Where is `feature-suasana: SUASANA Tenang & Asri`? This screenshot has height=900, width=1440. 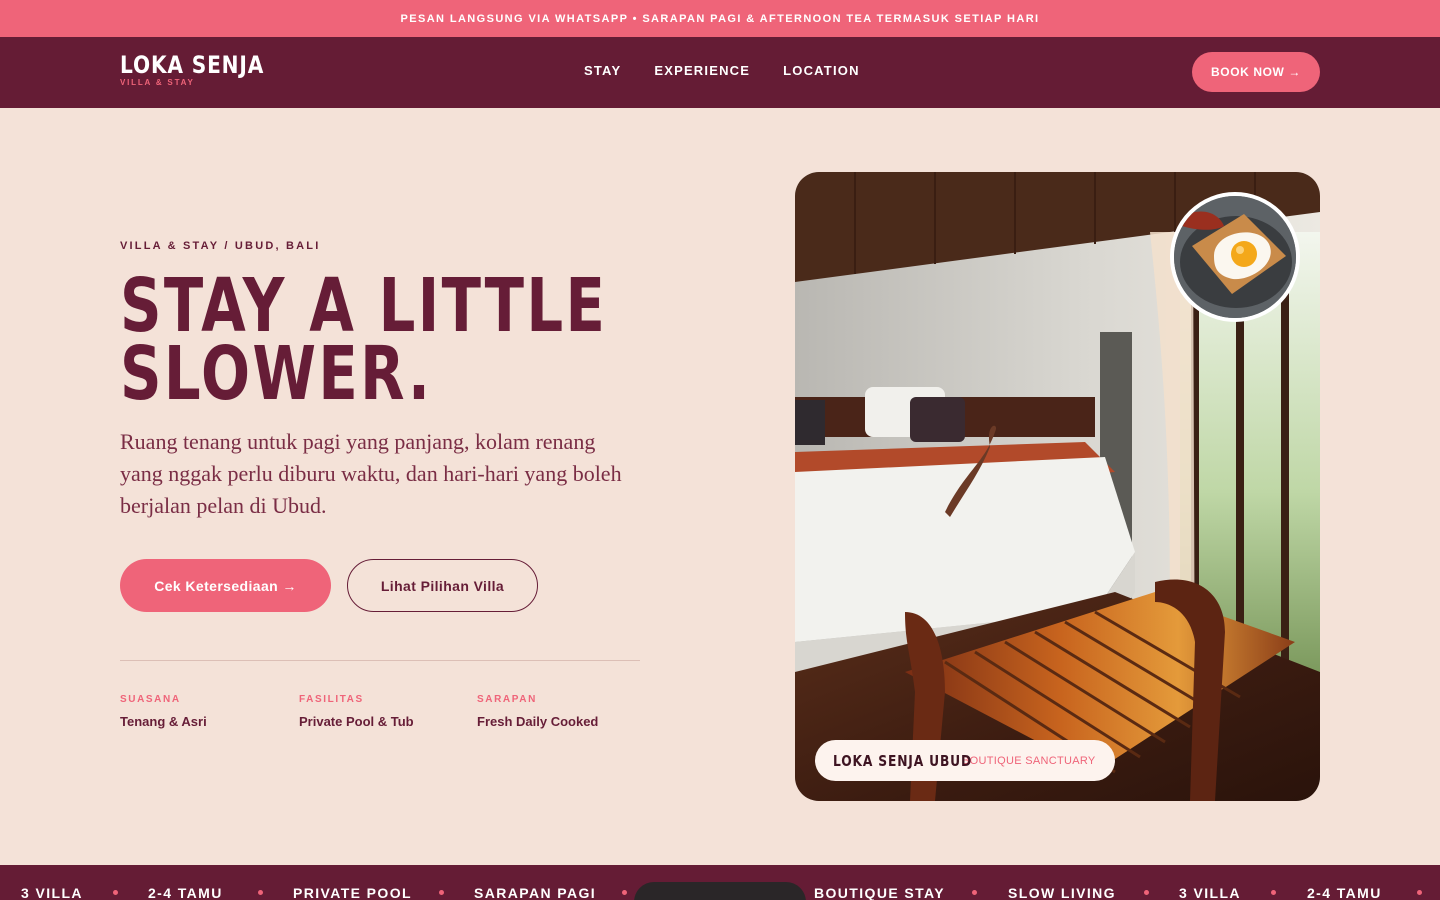
feature-suasana: SUASANA Tenang & Asri is located at coordinates (163, 711).